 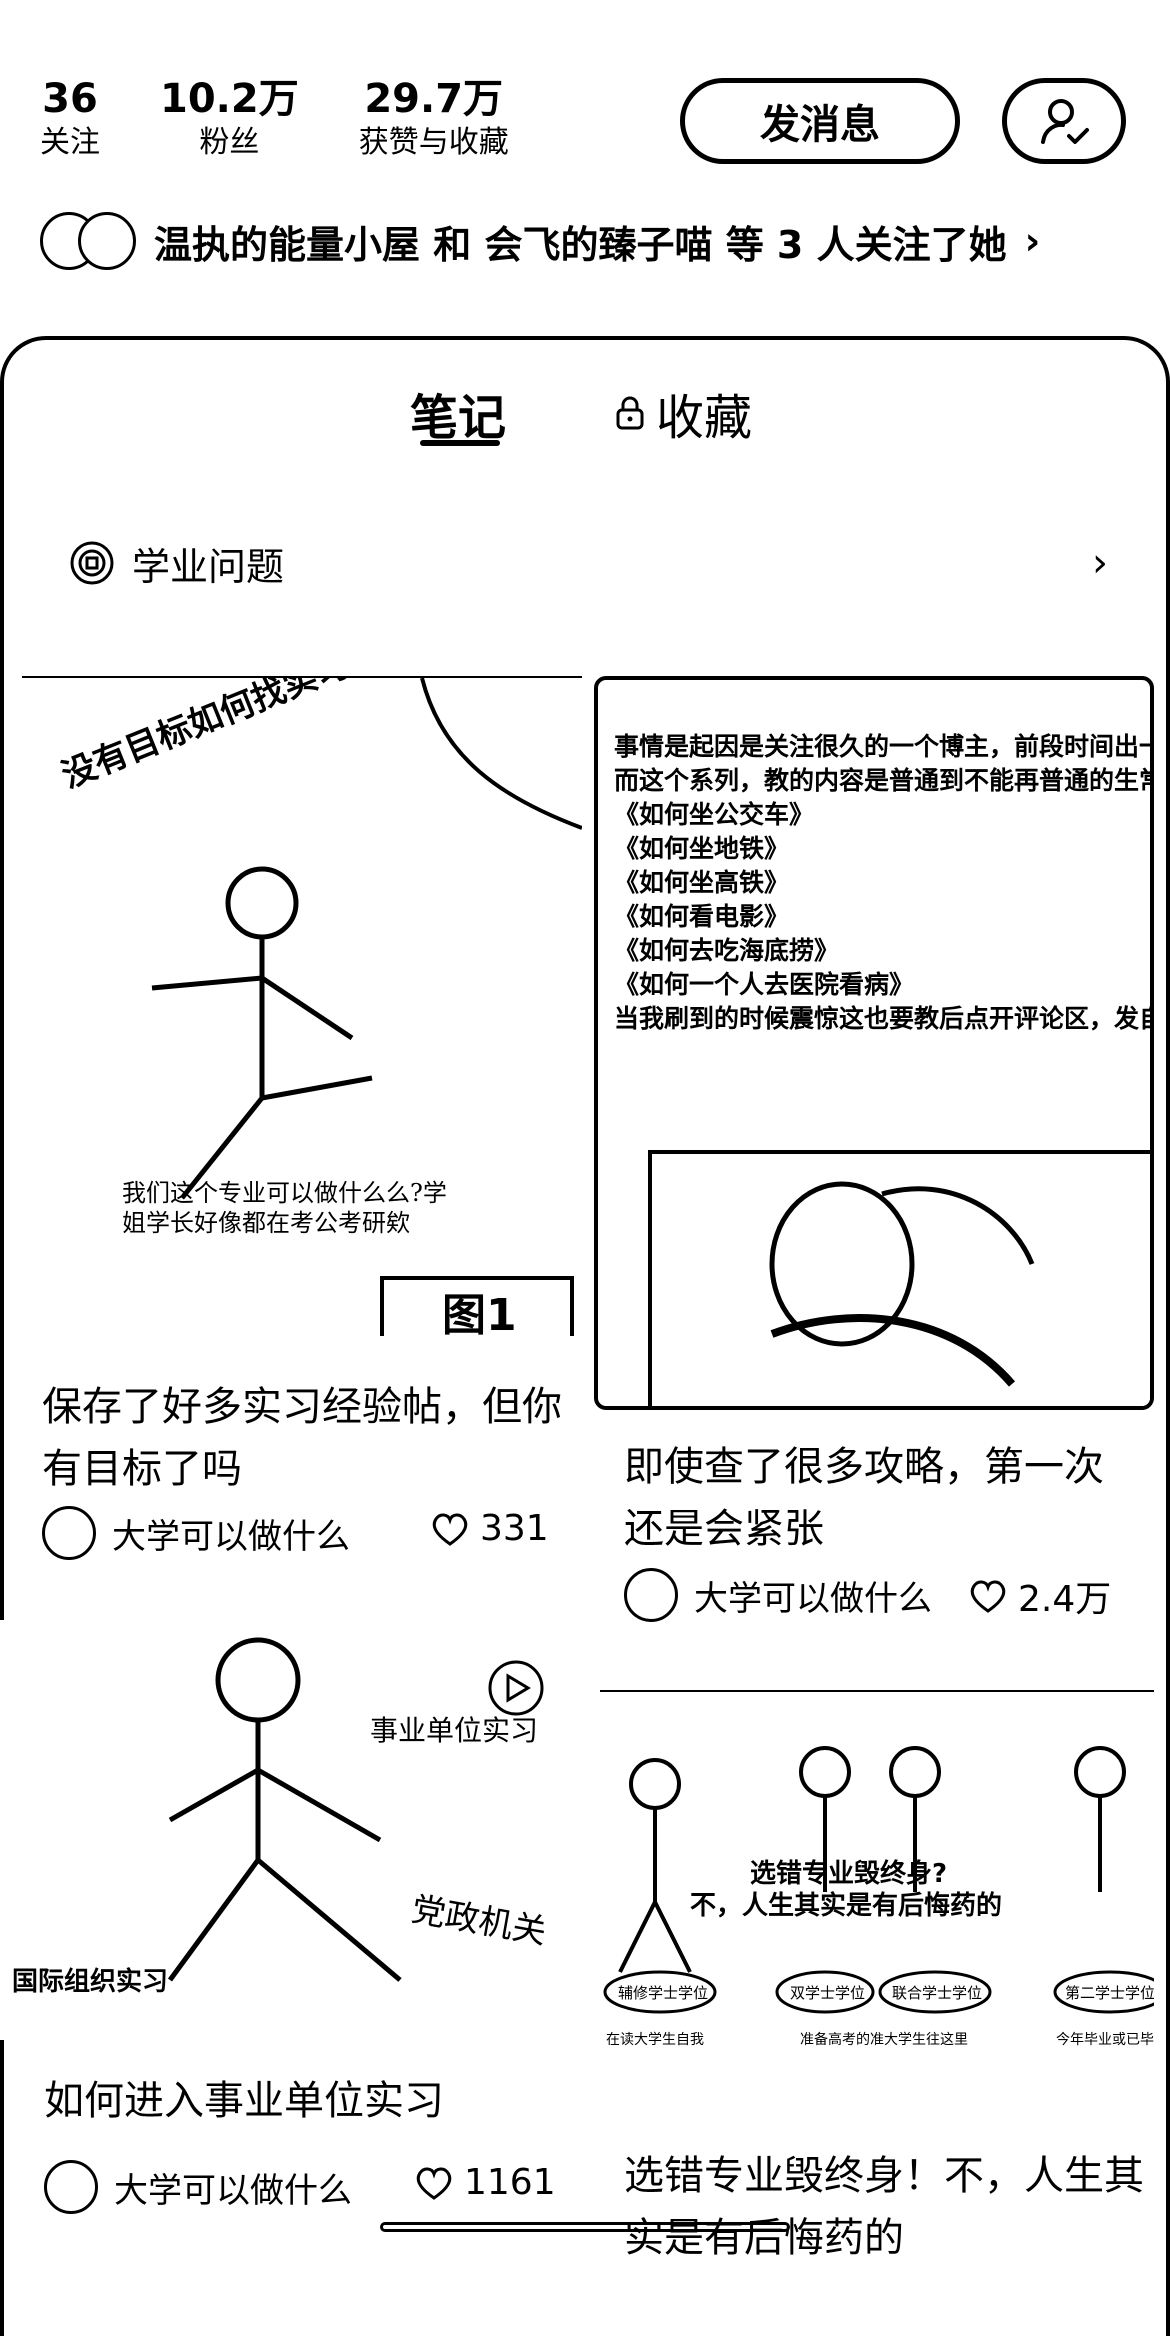 I want to click on album-label: 学业问题, so click(x=208, y=566).